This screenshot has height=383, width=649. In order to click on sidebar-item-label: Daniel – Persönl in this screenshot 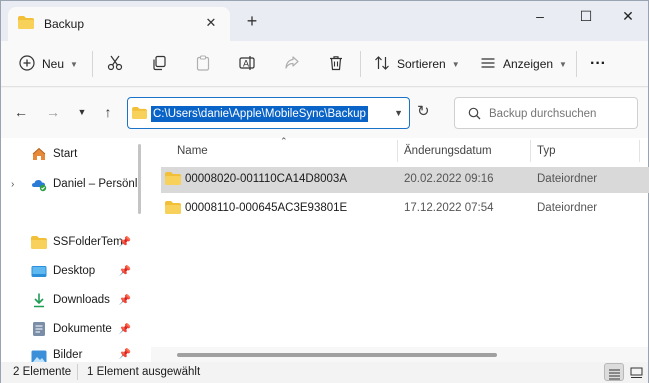, I will do `click(95, 184)`.